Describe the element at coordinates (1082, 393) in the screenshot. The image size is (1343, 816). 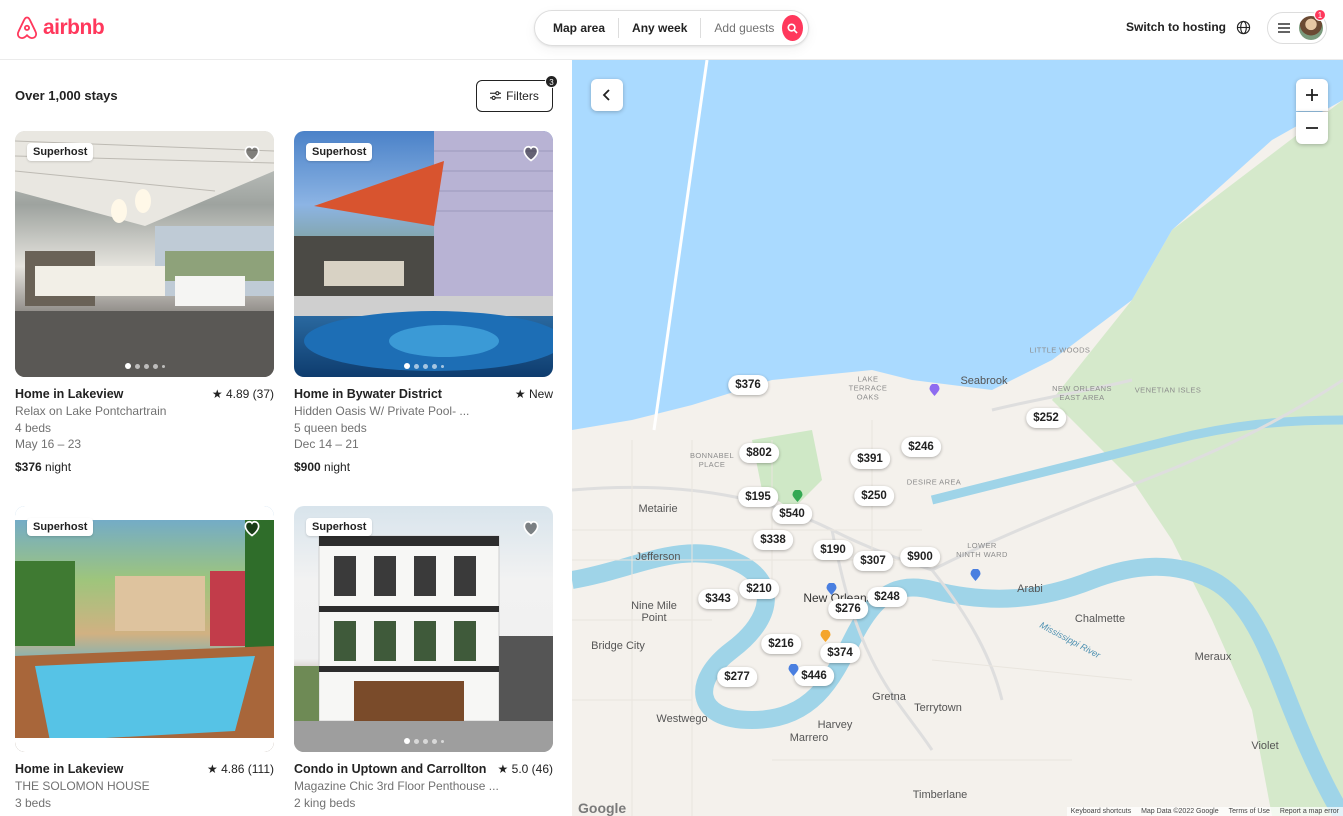
I see `map-place-label: NEW ORLEANS EAST AREA` at that location.